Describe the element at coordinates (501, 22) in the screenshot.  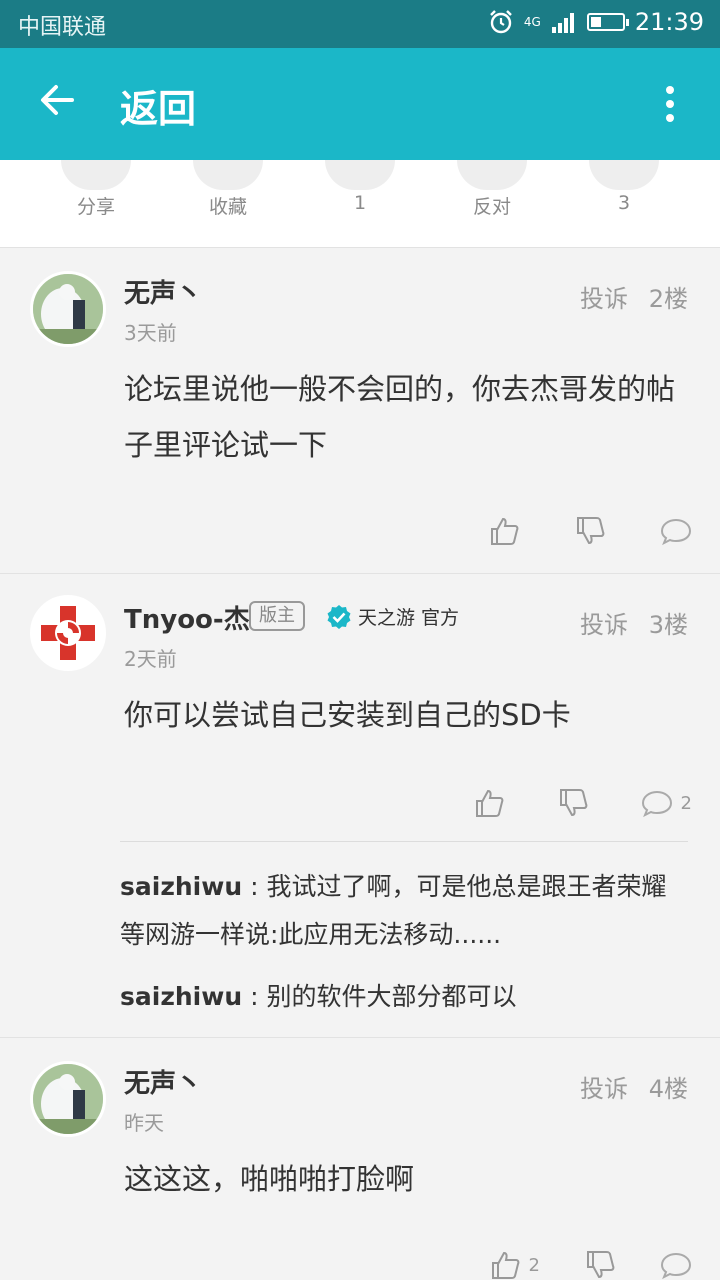
I see `alarm-icon` at that location.